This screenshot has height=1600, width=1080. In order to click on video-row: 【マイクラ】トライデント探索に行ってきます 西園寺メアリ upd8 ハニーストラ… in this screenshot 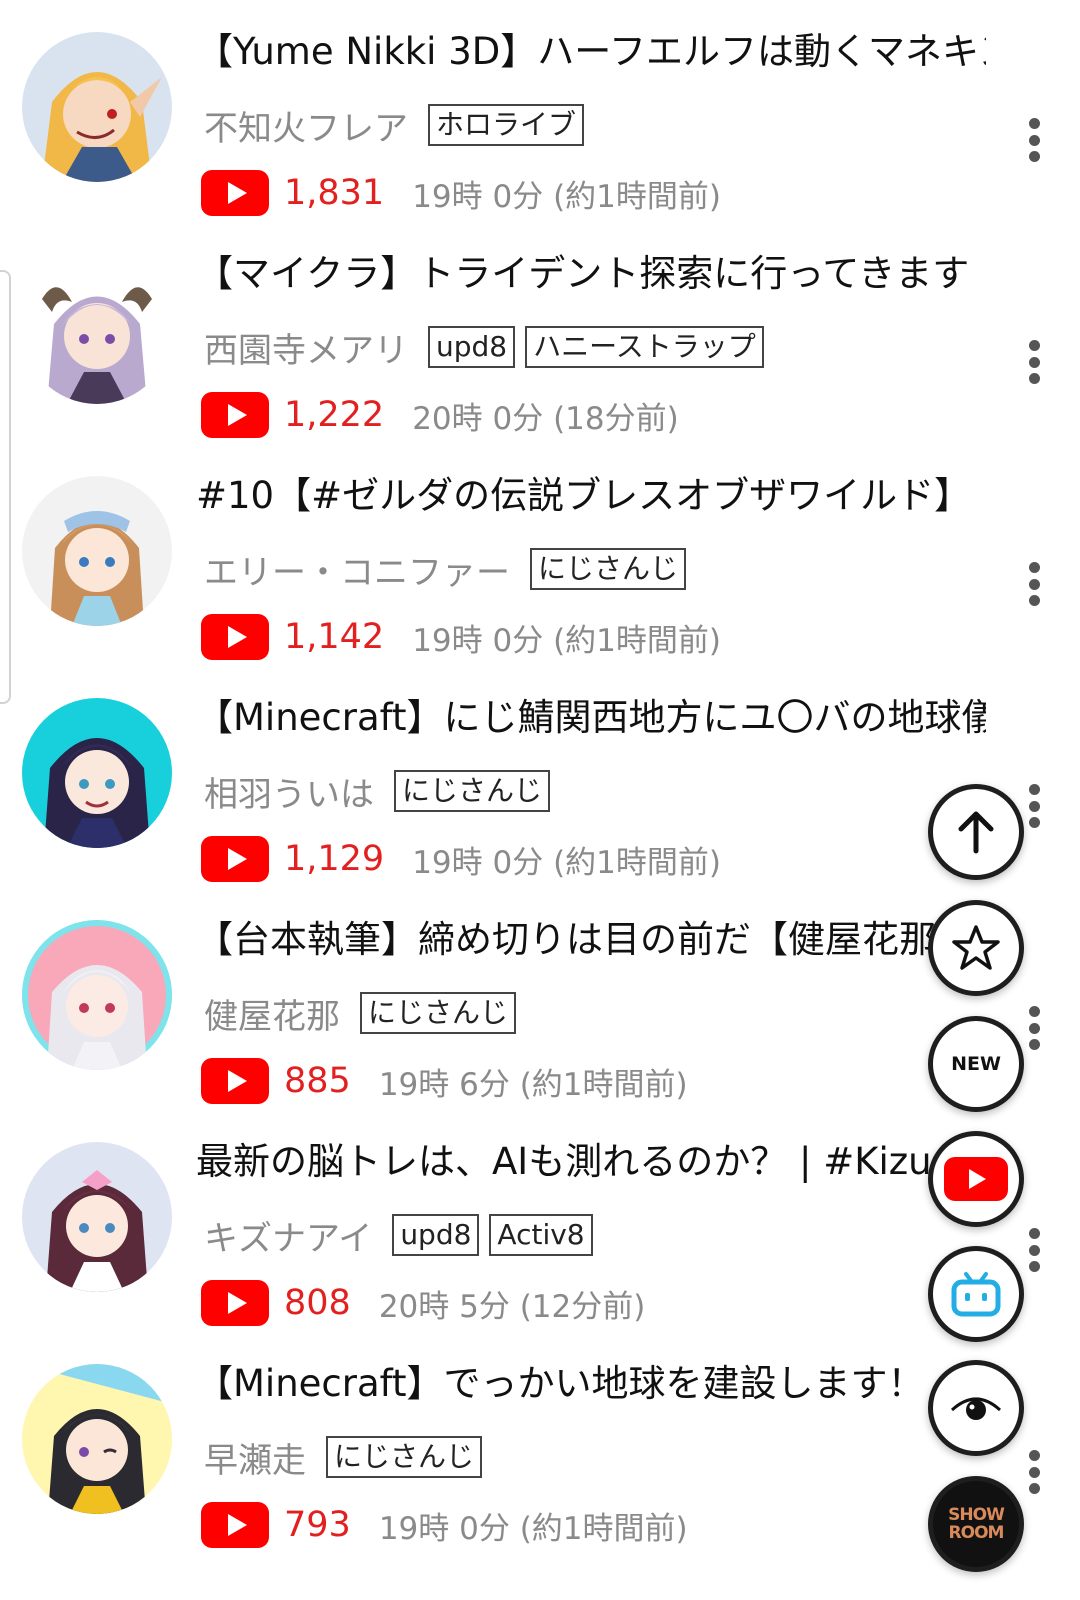, I will do `click(540, 333)`.